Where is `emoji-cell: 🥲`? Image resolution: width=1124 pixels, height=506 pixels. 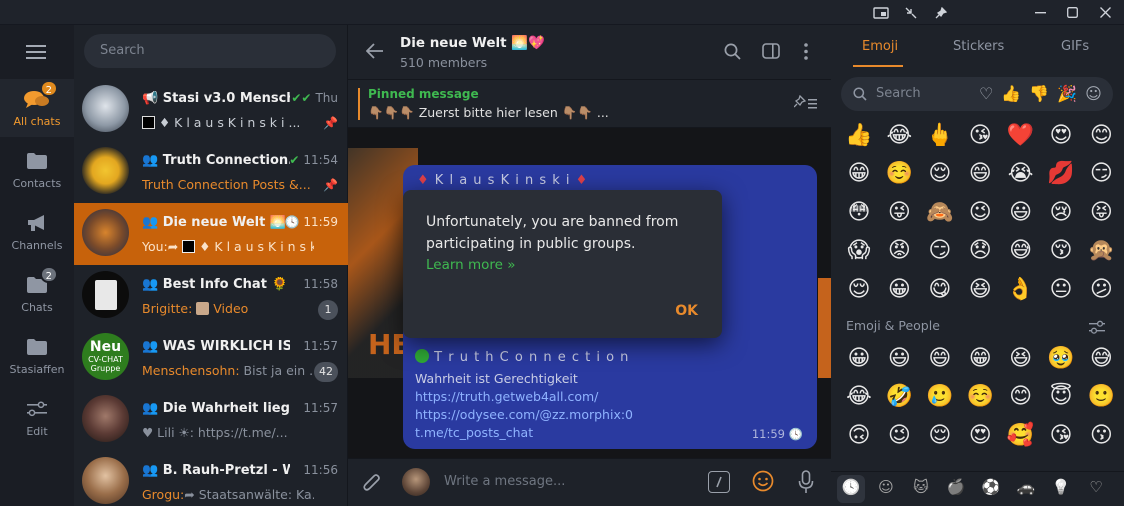 emoji-cell: 🥲 is located at coordinates (940, 397).